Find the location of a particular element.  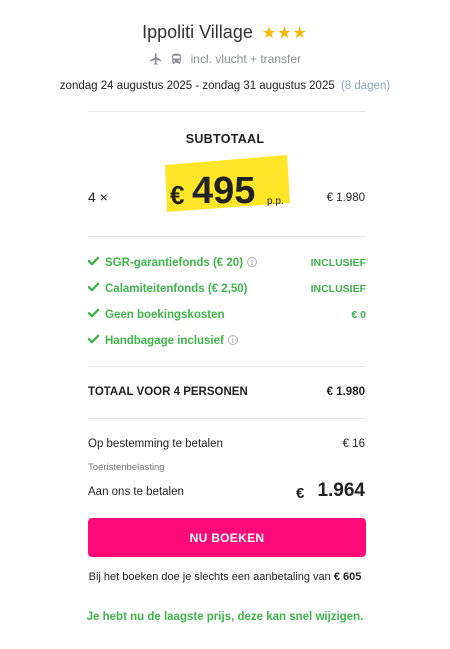

destination-value: € 16 is located at coordinates (353, 444).